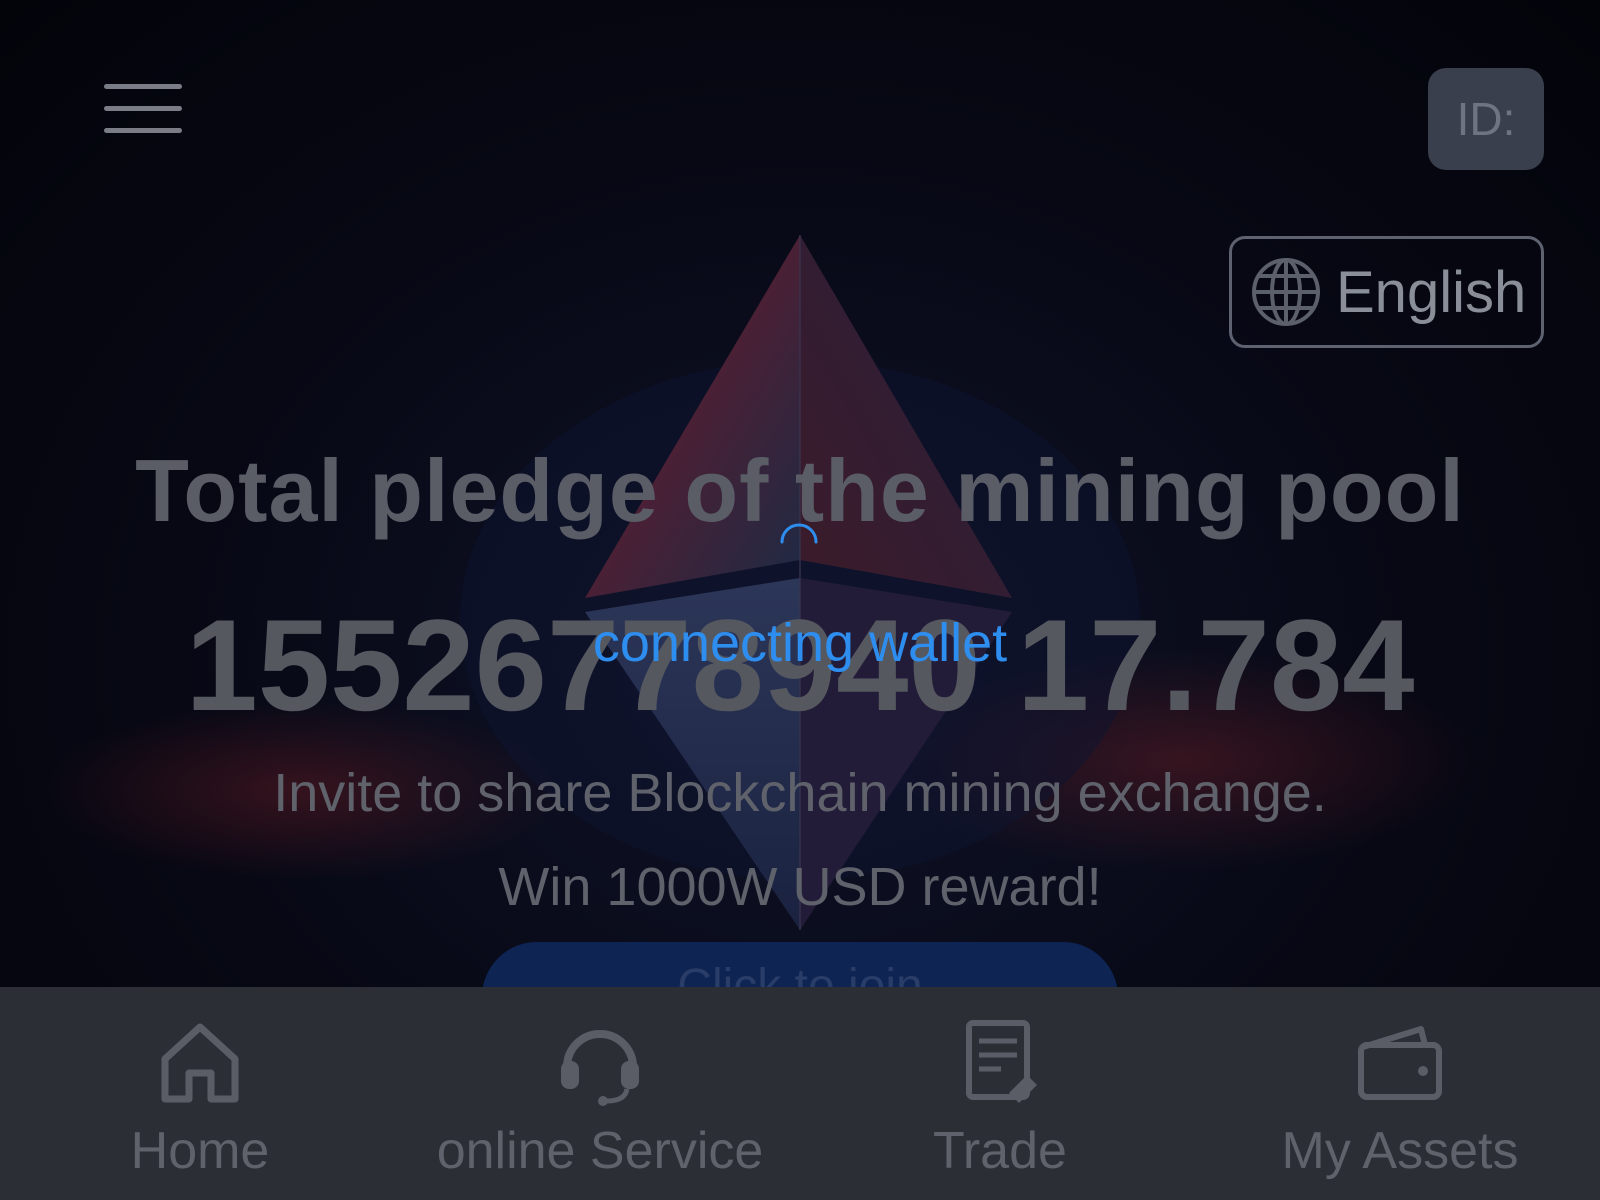 This screenshot has width=1600, height=1200. Describe the element at coordinates (799, 533) in the screenshot. I see `loading-spinner-icon` at that location.